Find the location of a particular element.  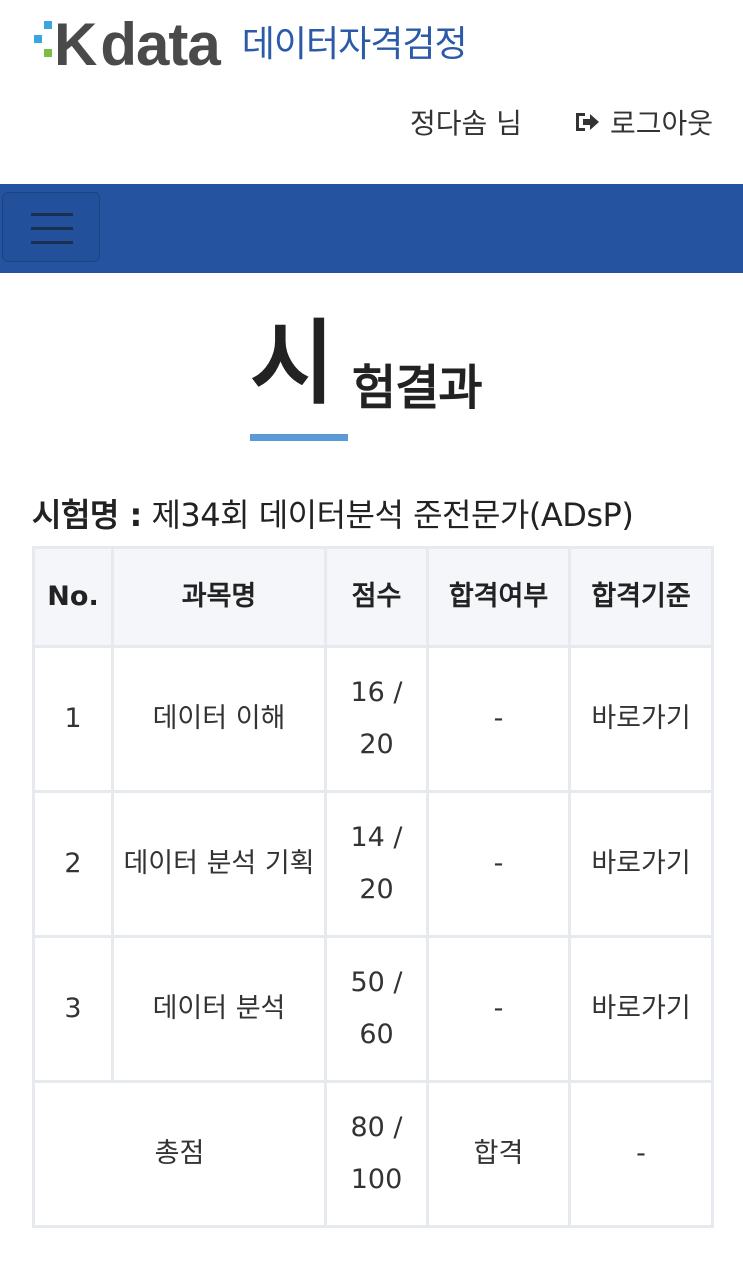

title-underline is located at coordinates (299, 437).